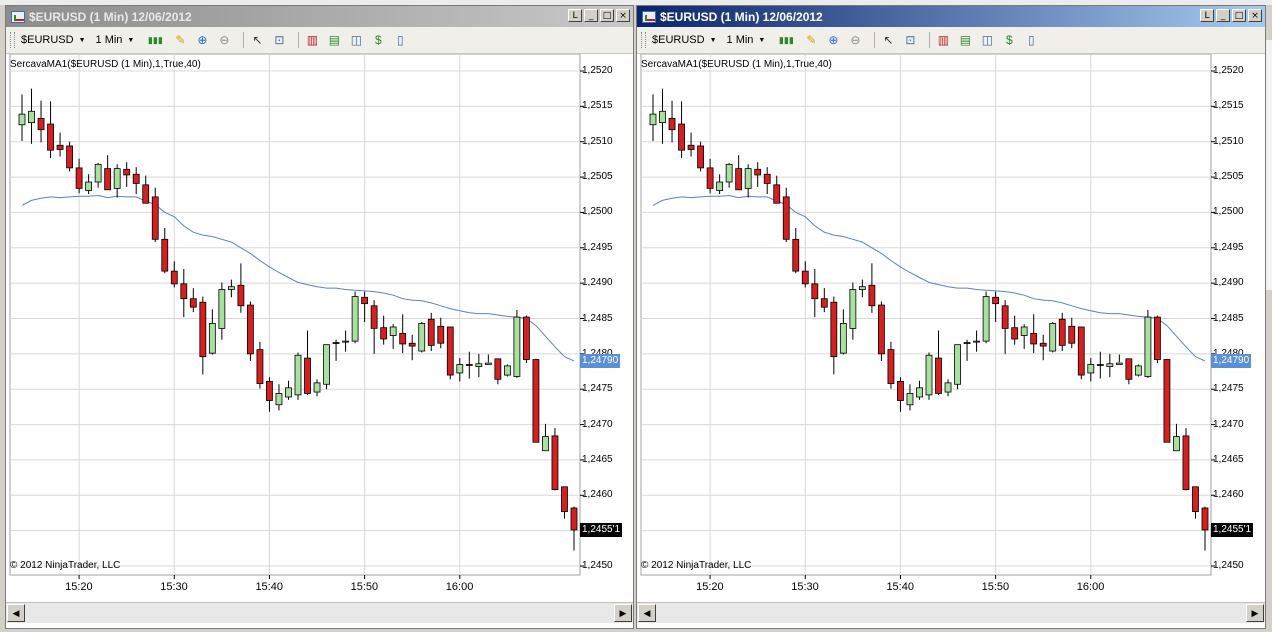  I want to click on y-tick-label: 1,2510, so click(597, 141).